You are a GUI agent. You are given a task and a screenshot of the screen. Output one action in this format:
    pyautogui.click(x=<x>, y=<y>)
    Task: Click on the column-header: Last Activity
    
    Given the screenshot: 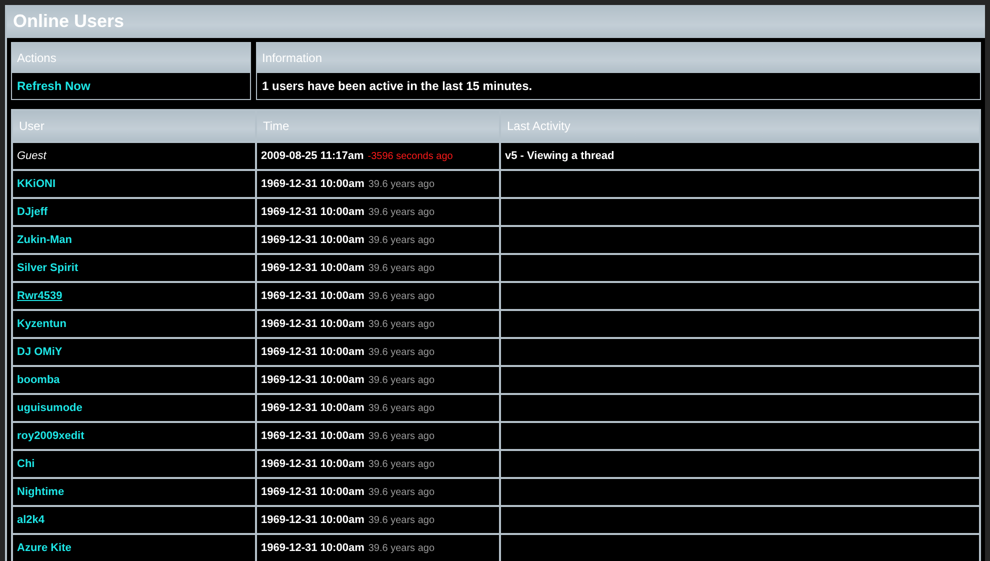 What is the action you would take?
    pyautogui.click(x=740, y=126)
    